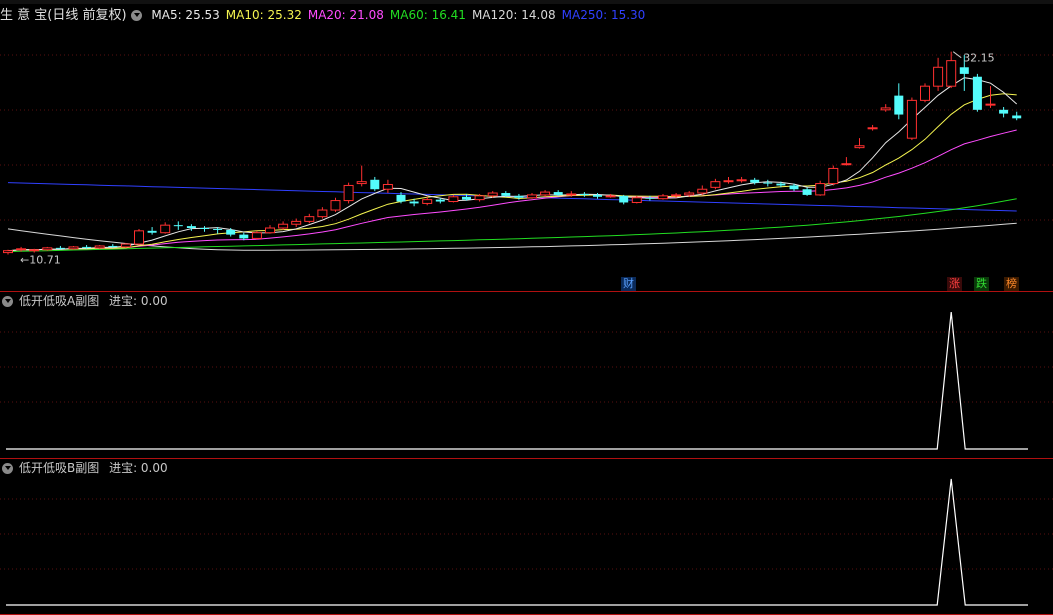 The height and width of the screenshot is (615, 1053). Describe the element at coordinates (1011, 284) in the screenshot. I see `event-badge: 榜` at that location.